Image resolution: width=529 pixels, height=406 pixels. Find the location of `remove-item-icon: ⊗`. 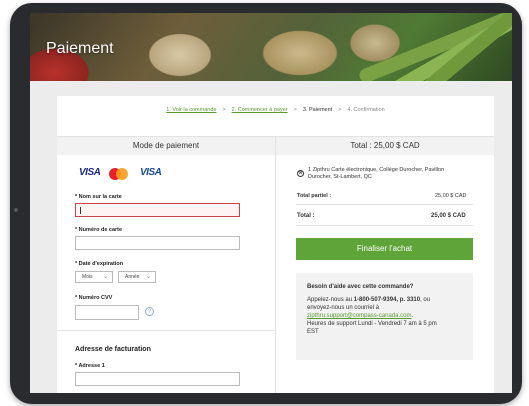

remove-item-icon: ⊗ is located at coordinates (300, 173).